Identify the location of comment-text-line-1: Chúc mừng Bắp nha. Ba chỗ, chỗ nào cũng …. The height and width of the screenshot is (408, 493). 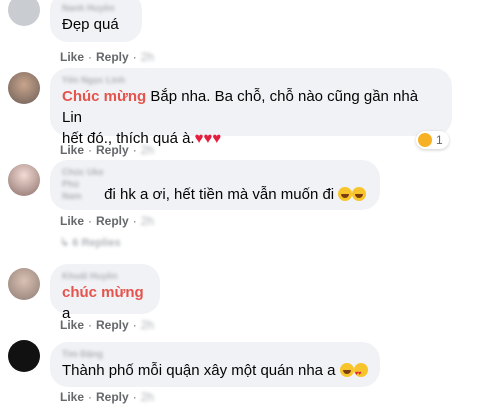
(251, 107).